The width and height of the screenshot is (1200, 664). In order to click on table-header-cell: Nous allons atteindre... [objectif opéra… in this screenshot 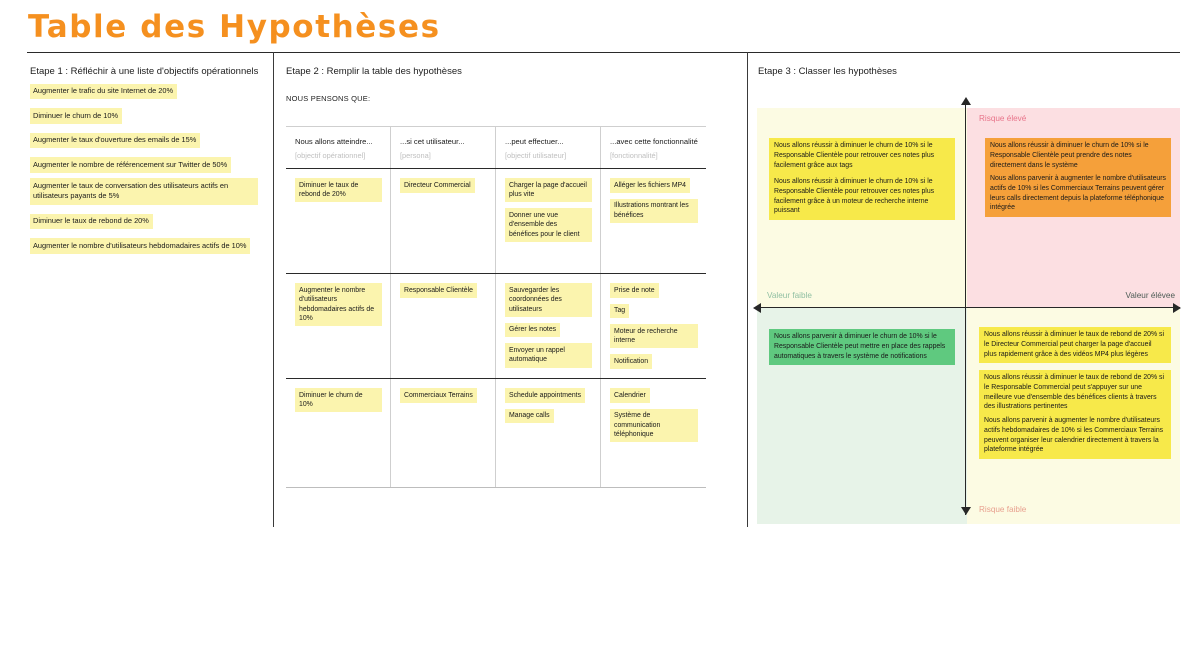, I will do `click(338, 147)`.